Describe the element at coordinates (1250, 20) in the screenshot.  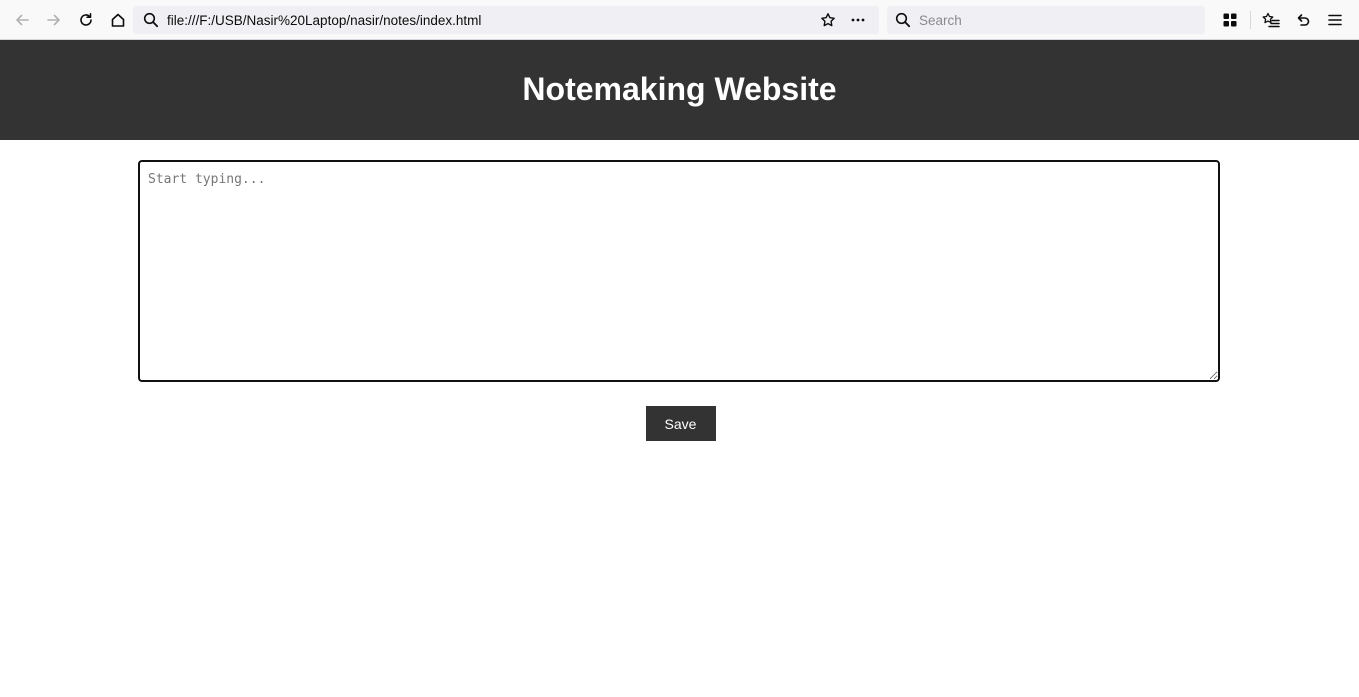
I see `toolbar-separator` at that location.